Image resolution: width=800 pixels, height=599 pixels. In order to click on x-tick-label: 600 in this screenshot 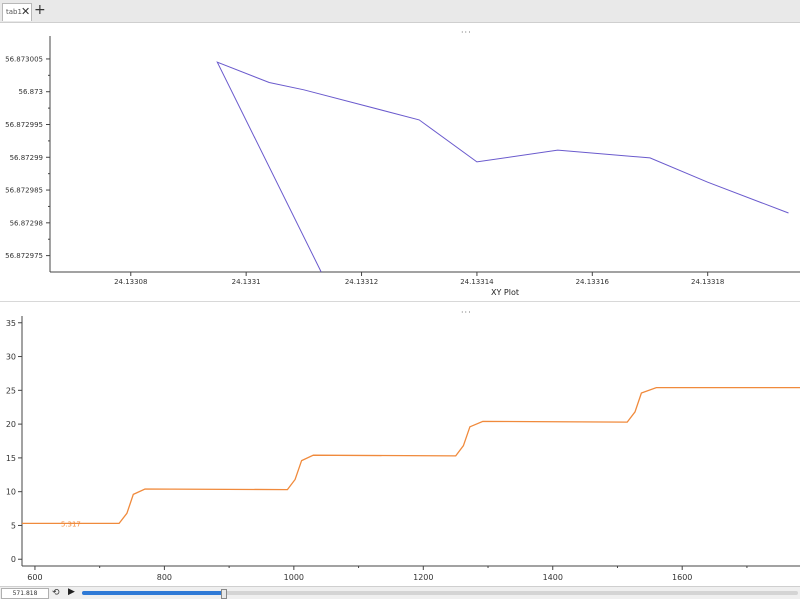, I will do `click(34, 577)`.